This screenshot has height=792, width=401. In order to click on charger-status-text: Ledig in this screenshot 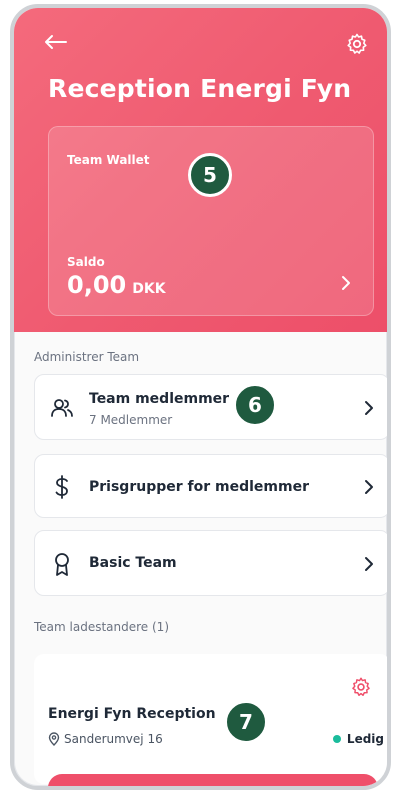, I will do `click(365, 739)`.